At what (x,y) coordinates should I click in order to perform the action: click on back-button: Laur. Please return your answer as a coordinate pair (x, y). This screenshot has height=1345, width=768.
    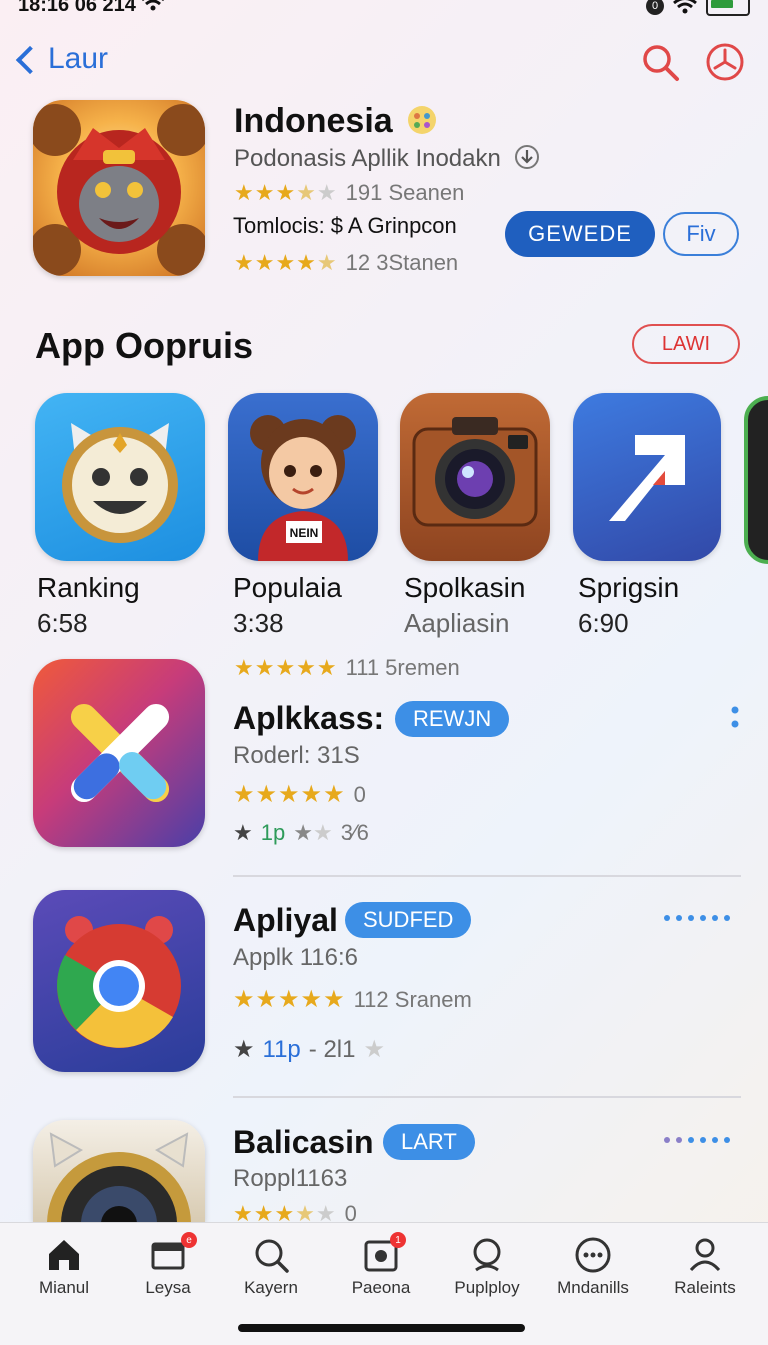
    Looking at the image, I should click on (62, 59).